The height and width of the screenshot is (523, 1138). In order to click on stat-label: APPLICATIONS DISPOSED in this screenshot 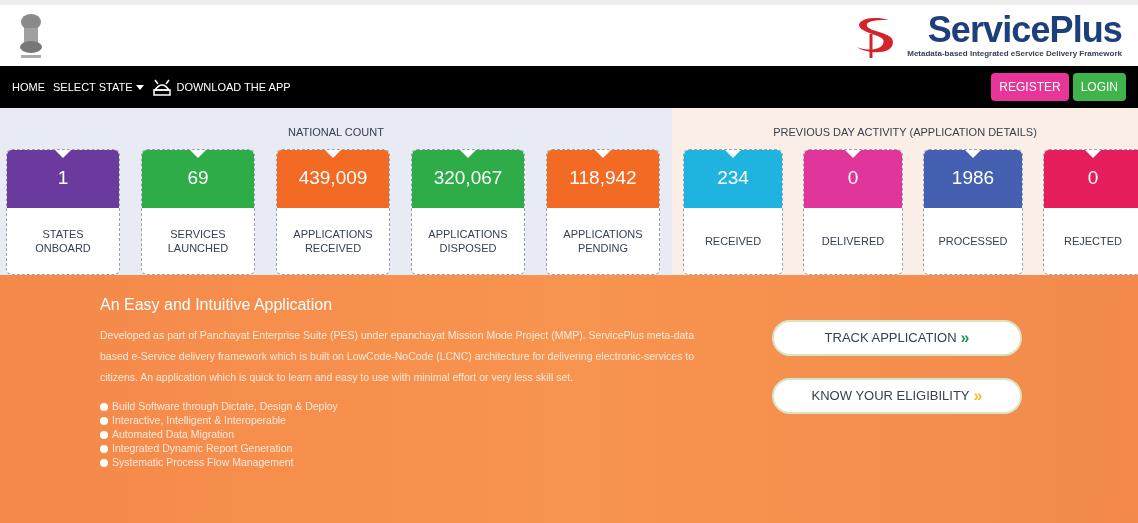, I will do `click(468, 241)`.